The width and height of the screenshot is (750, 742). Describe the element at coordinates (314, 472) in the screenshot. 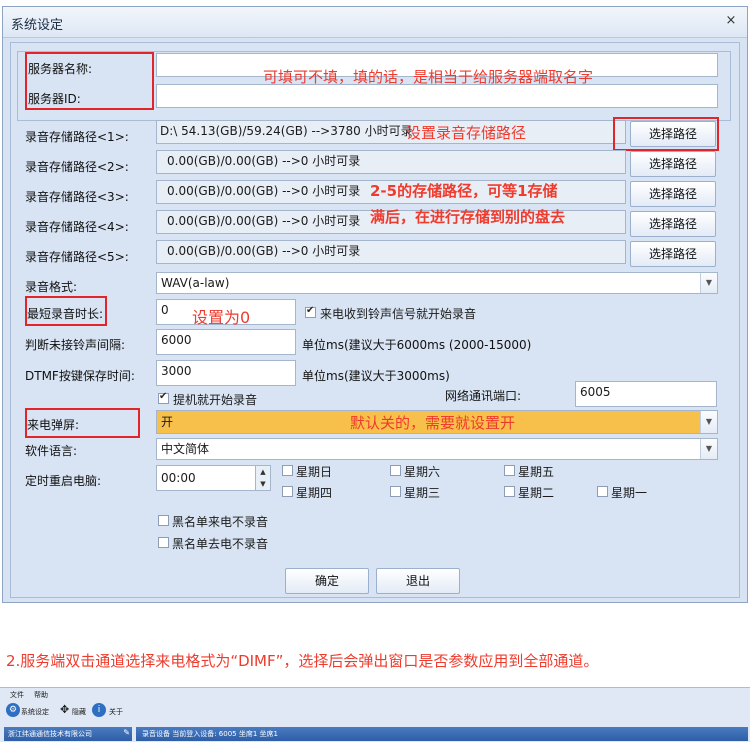

I see `weekday-sun-label: 星期日` at that location.